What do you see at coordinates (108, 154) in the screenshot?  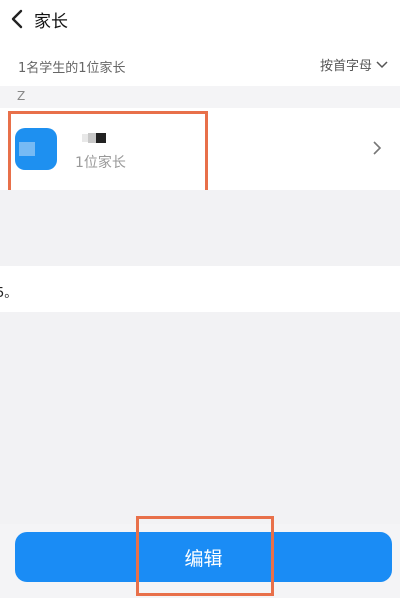 I see `highlight-box-list-item` at bounding box center [108, 154].